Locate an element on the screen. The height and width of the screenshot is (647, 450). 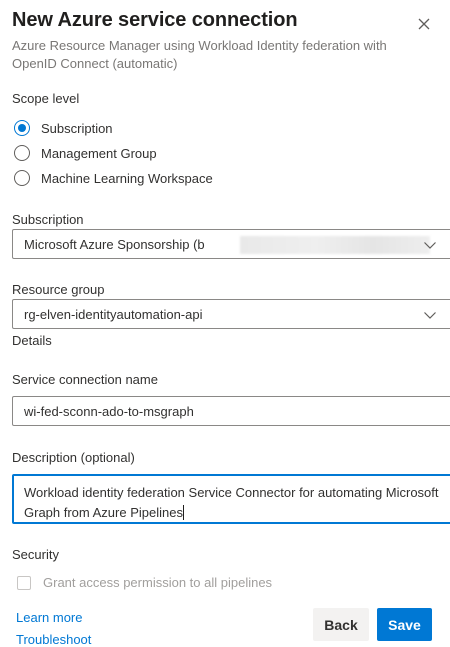
subscription-value: Microsoft Azure Sponsorship (b is located at coordinates (114, 244).